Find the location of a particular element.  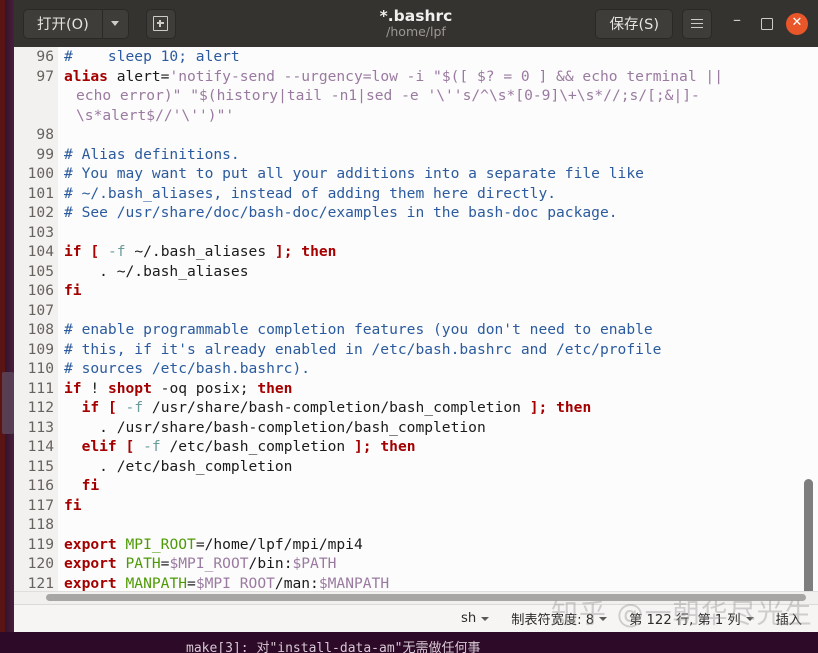

code-line: 107 is located at coordinates (368, 310).